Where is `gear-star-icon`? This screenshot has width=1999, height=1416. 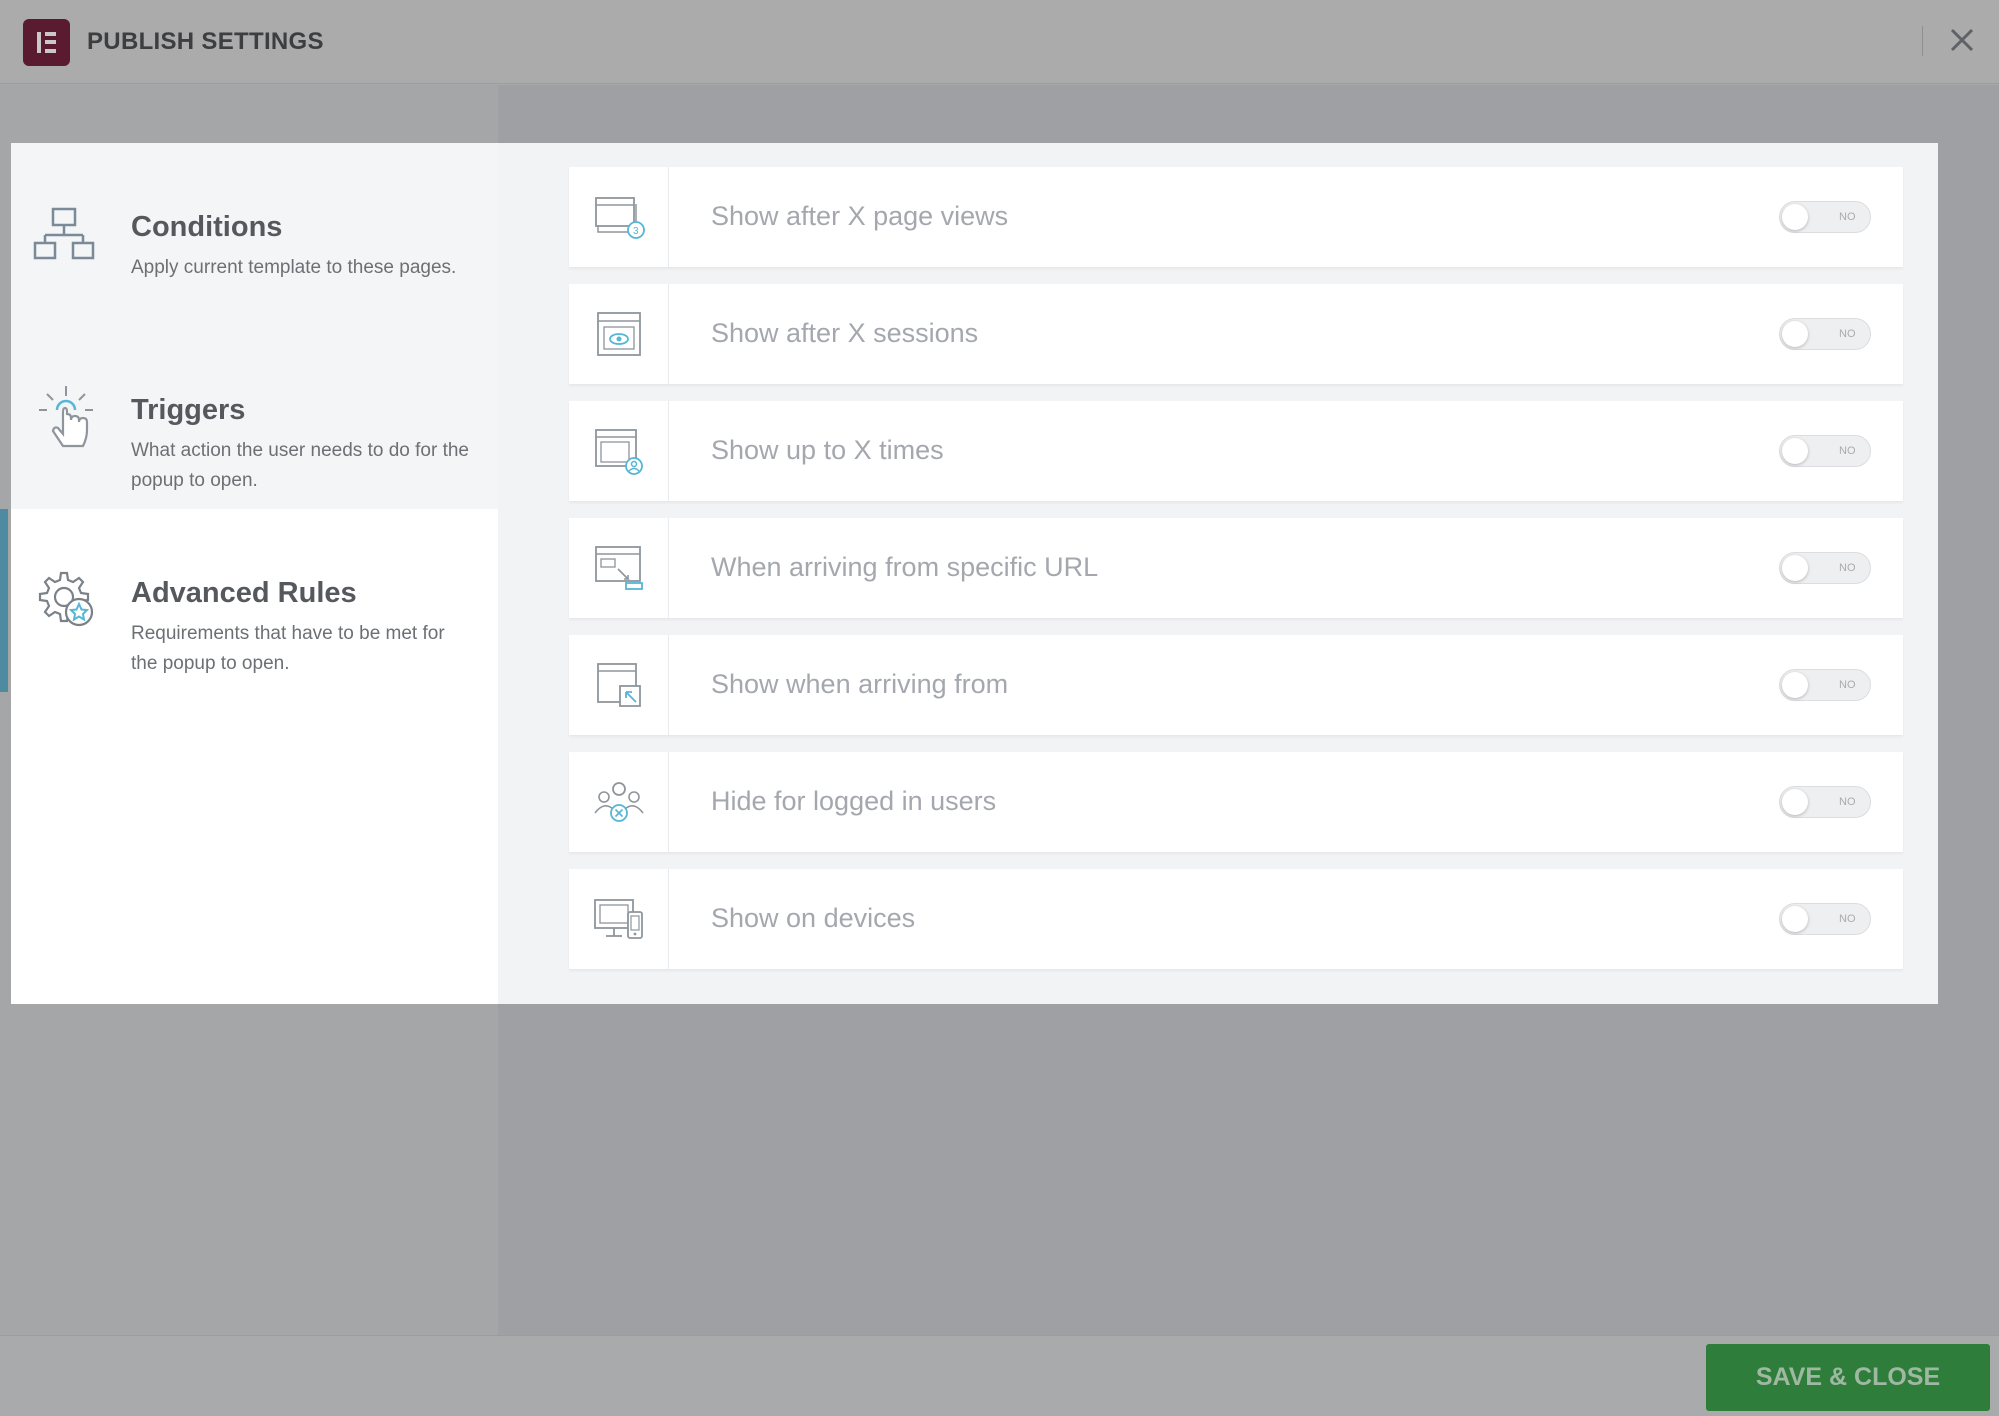 gear-star-icon is located at coordinates (66, 599).